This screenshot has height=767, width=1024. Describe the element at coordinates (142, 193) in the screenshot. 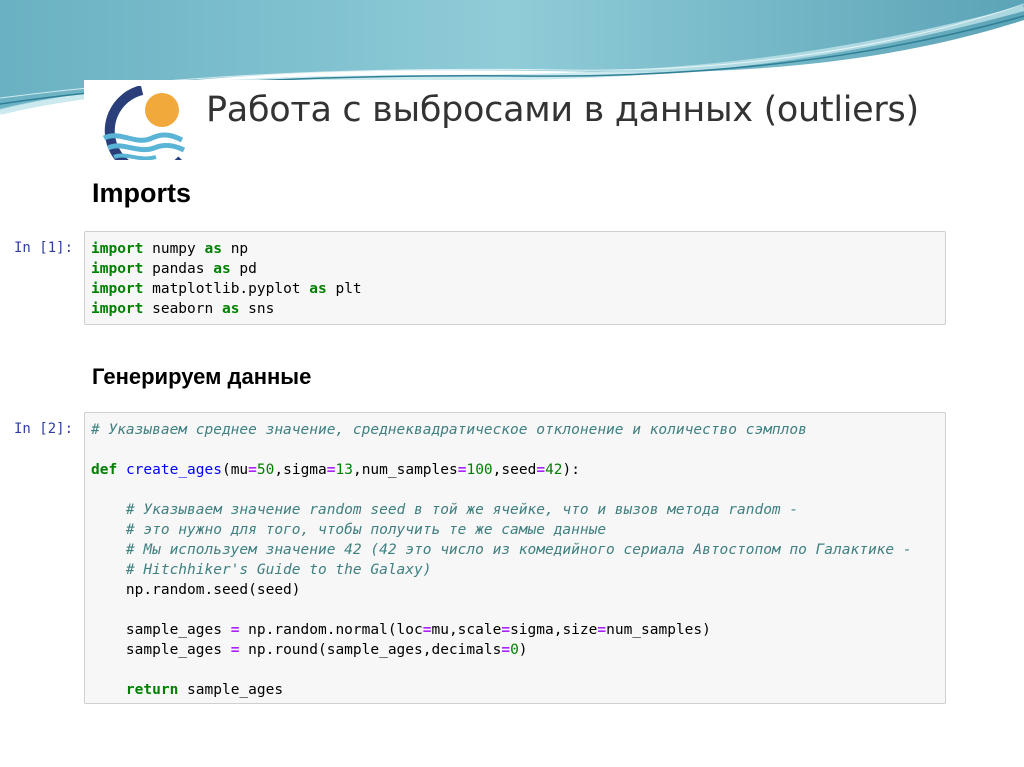

I see `heading-imports: Imports` at that location.